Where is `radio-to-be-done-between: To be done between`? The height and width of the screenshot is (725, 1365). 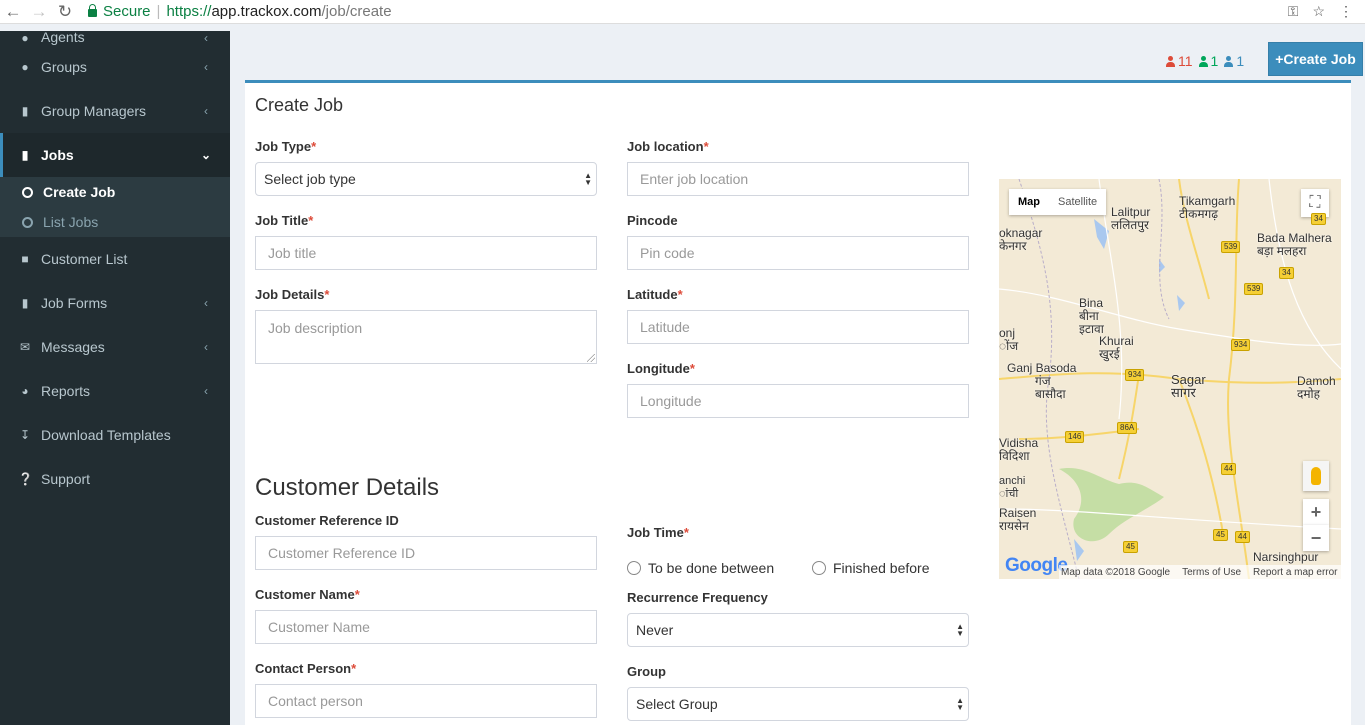
radio-to-be-done-between: To be done between is located at coordinates (700, 568).